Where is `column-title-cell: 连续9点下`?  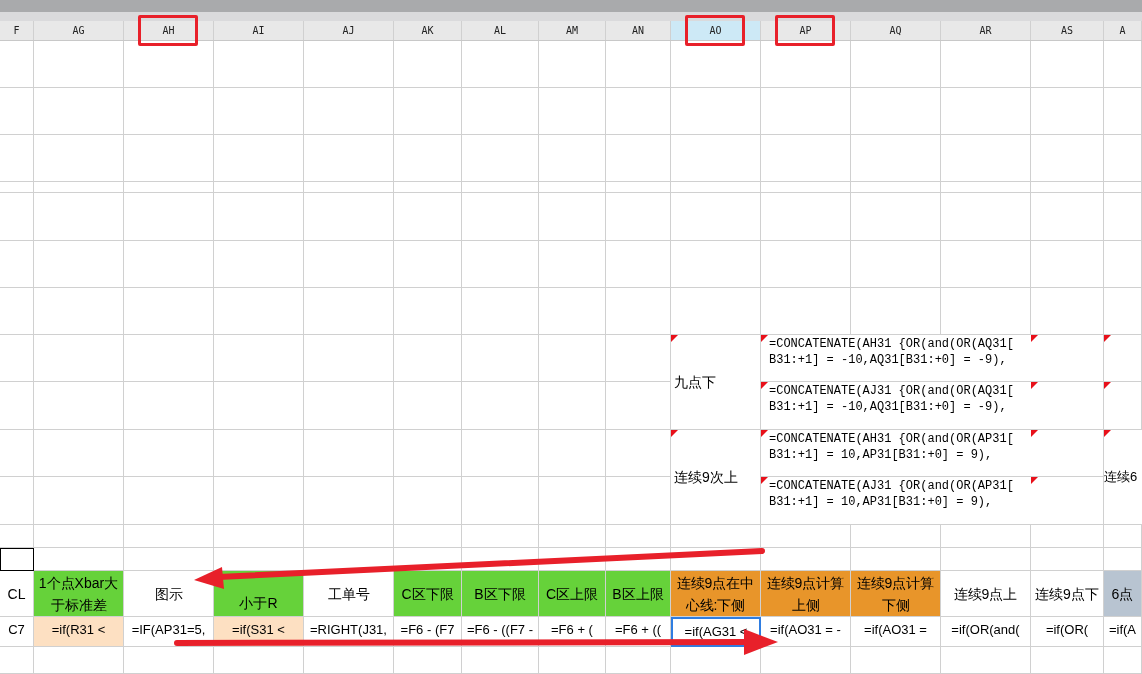 column-title-cell: 连续9点下 is located at coordinates (1067, 594).